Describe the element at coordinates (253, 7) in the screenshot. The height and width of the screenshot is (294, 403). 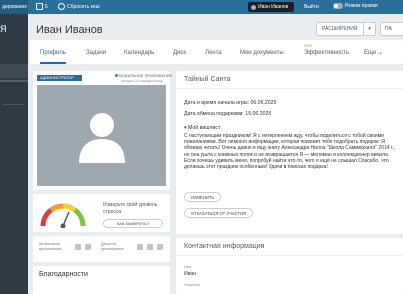
I see `avatar` at that location.